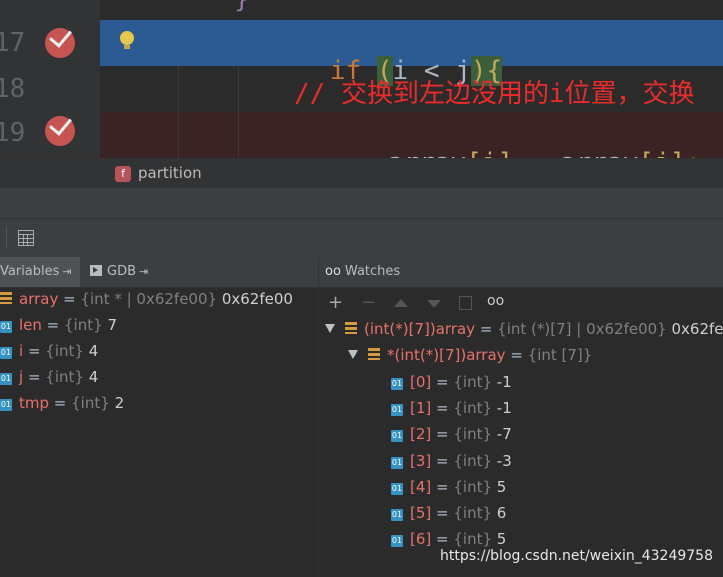  I want to click on watch-name: [5], so click(421, 513).